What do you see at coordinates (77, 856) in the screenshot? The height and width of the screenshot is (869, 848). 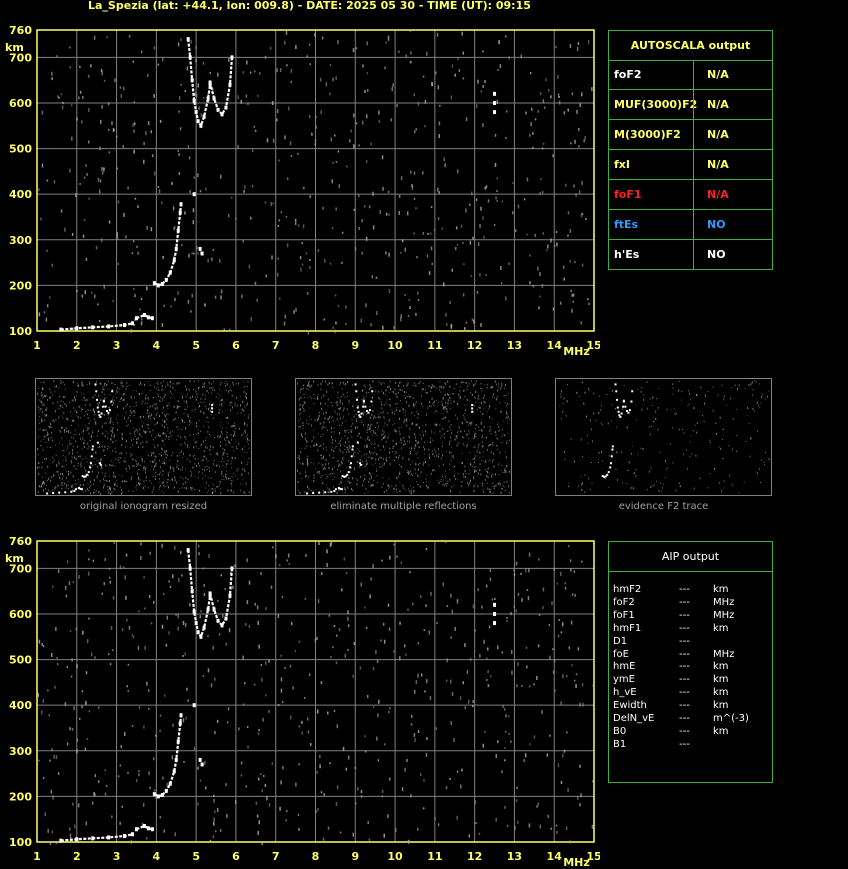 I see `aip-x-tick-label: 2` at bounding box center [77, 856].